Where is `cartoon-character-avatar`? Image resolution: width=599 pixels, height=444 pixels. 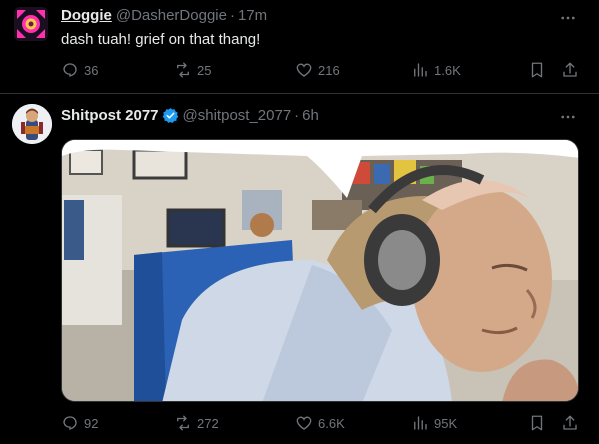 cartoon-character-avatar is located at coordinates (32, 124).